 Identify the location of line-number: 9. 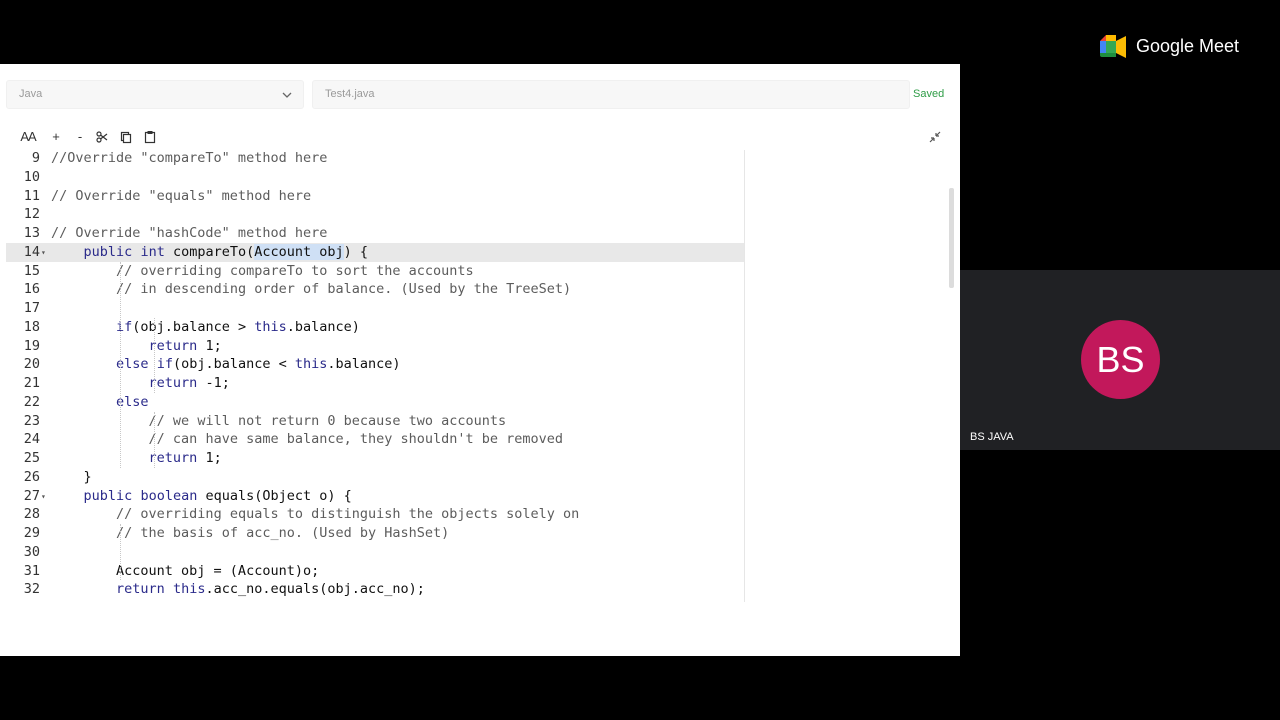
(35, 158).